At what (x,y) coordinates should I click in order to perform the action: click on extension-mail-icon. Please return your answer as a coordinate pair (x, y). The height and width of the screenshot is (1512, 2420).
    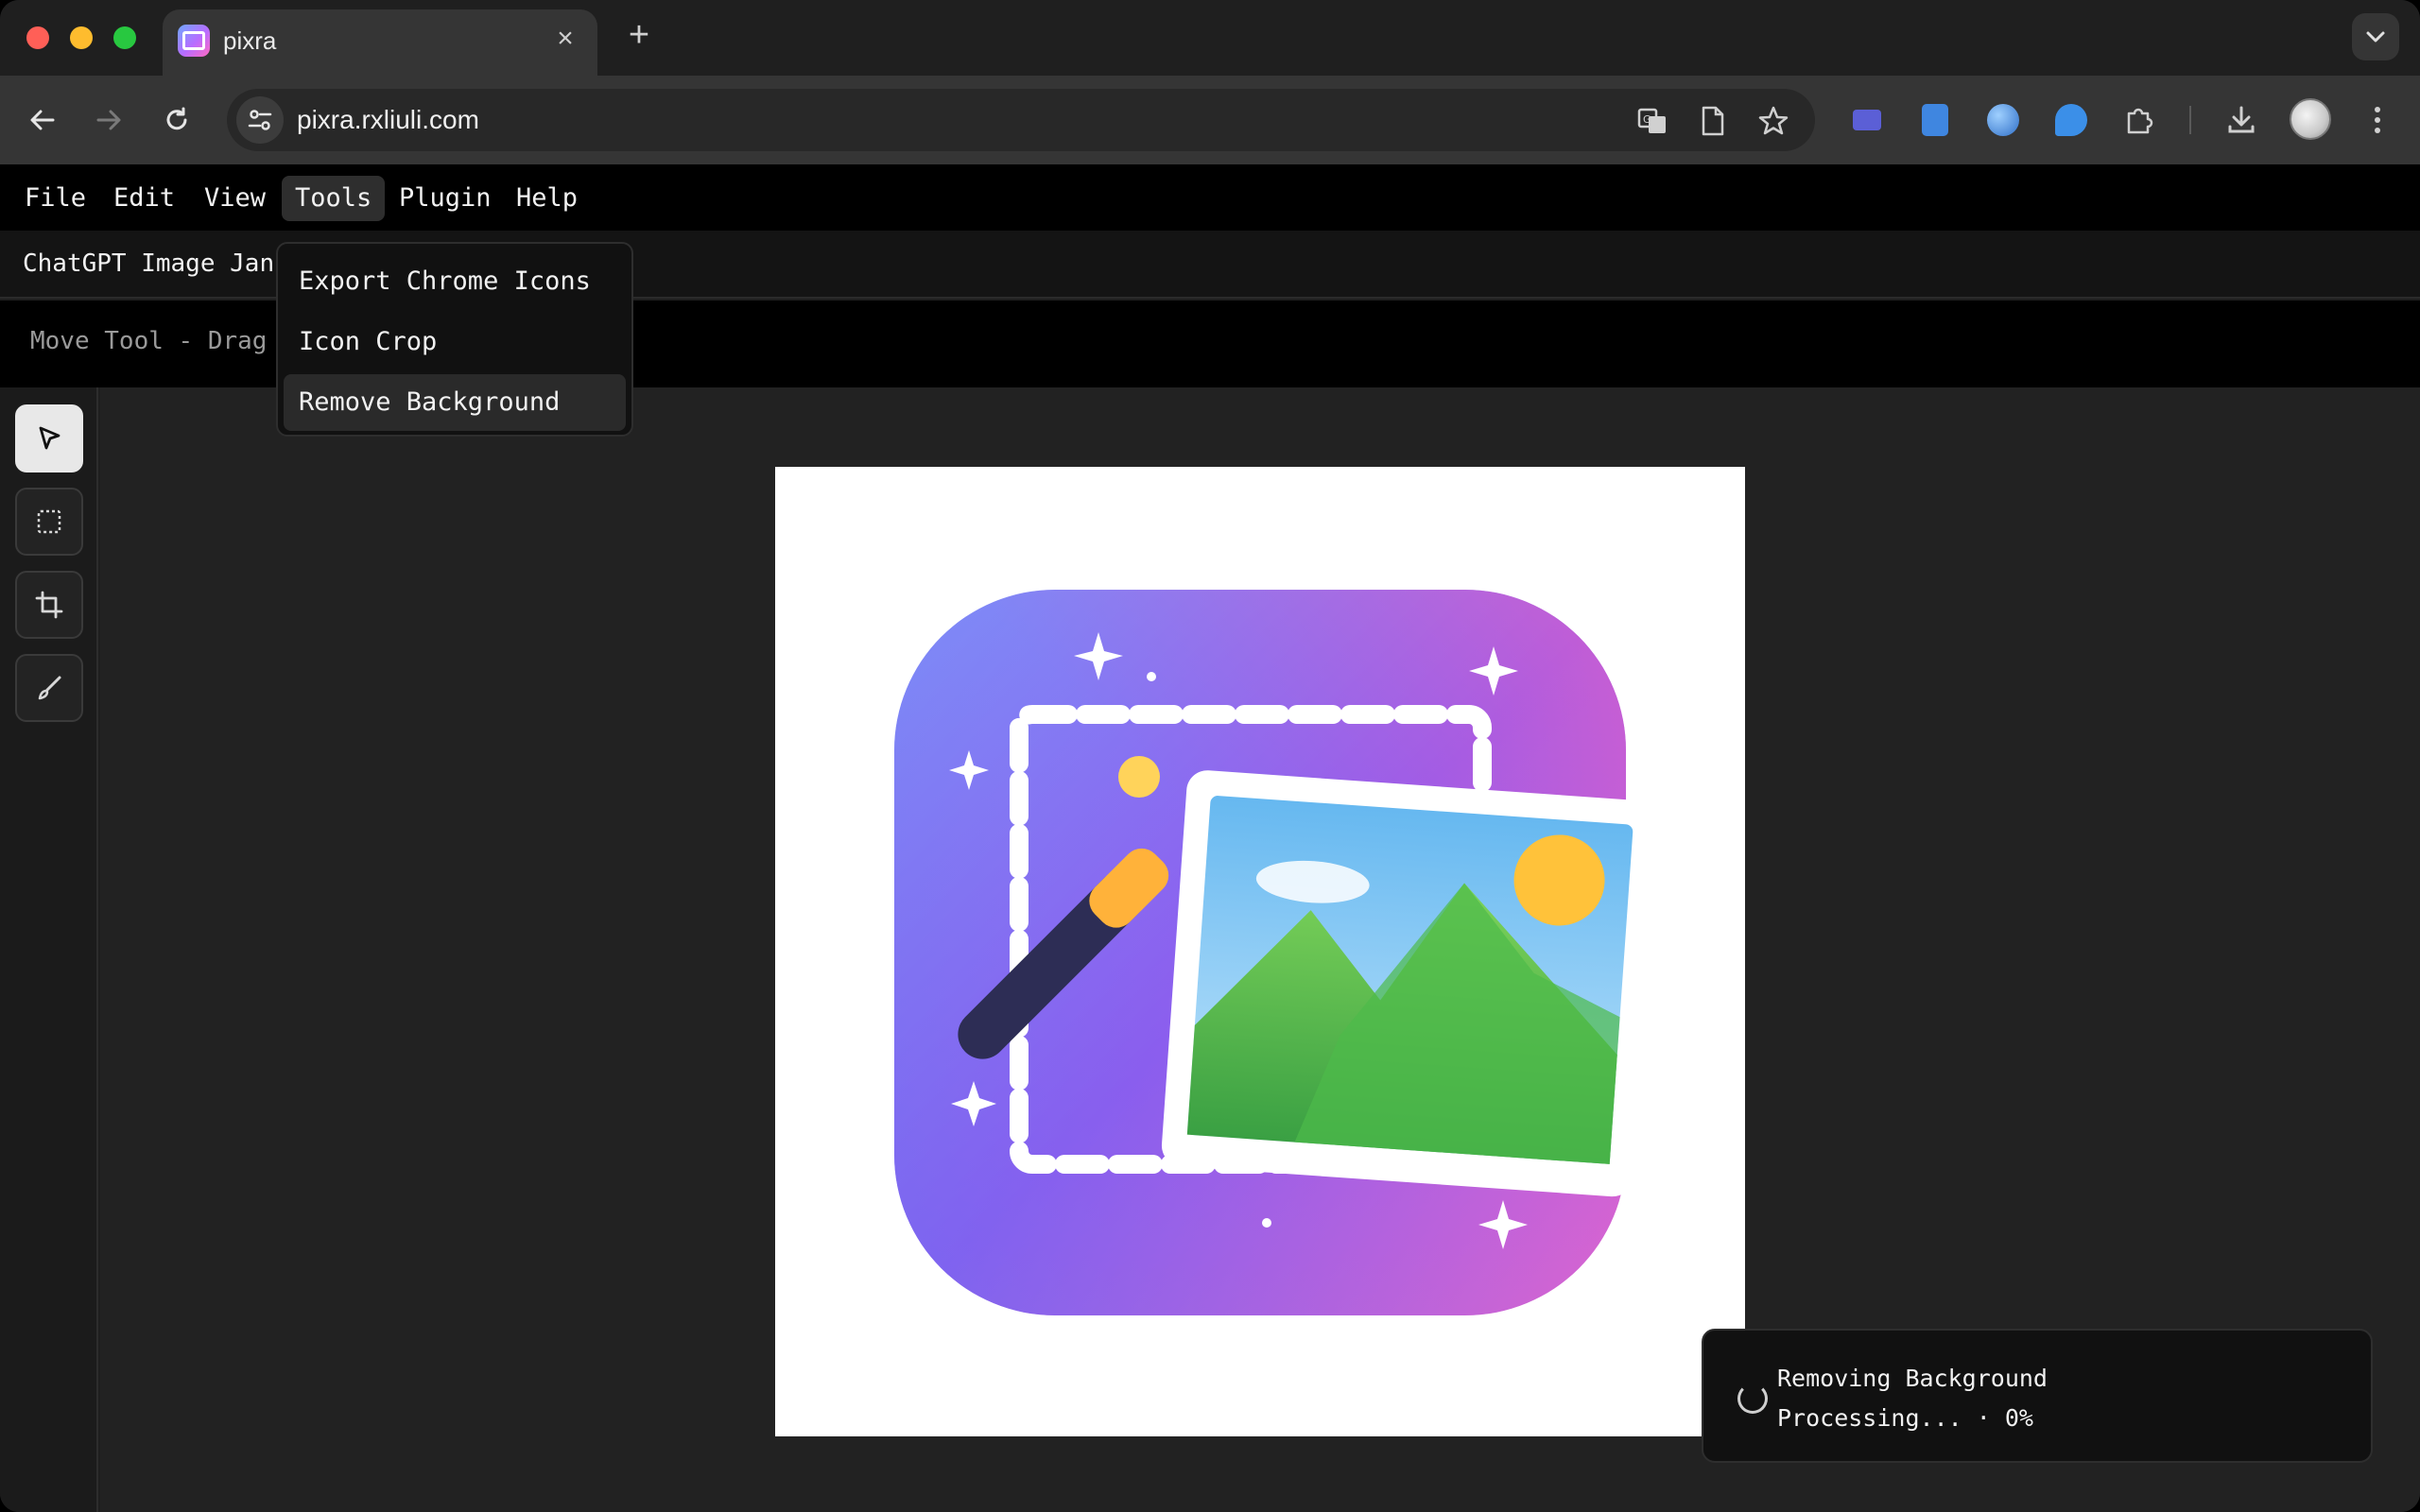
    Looking at the image, I should click on (1867, 120).